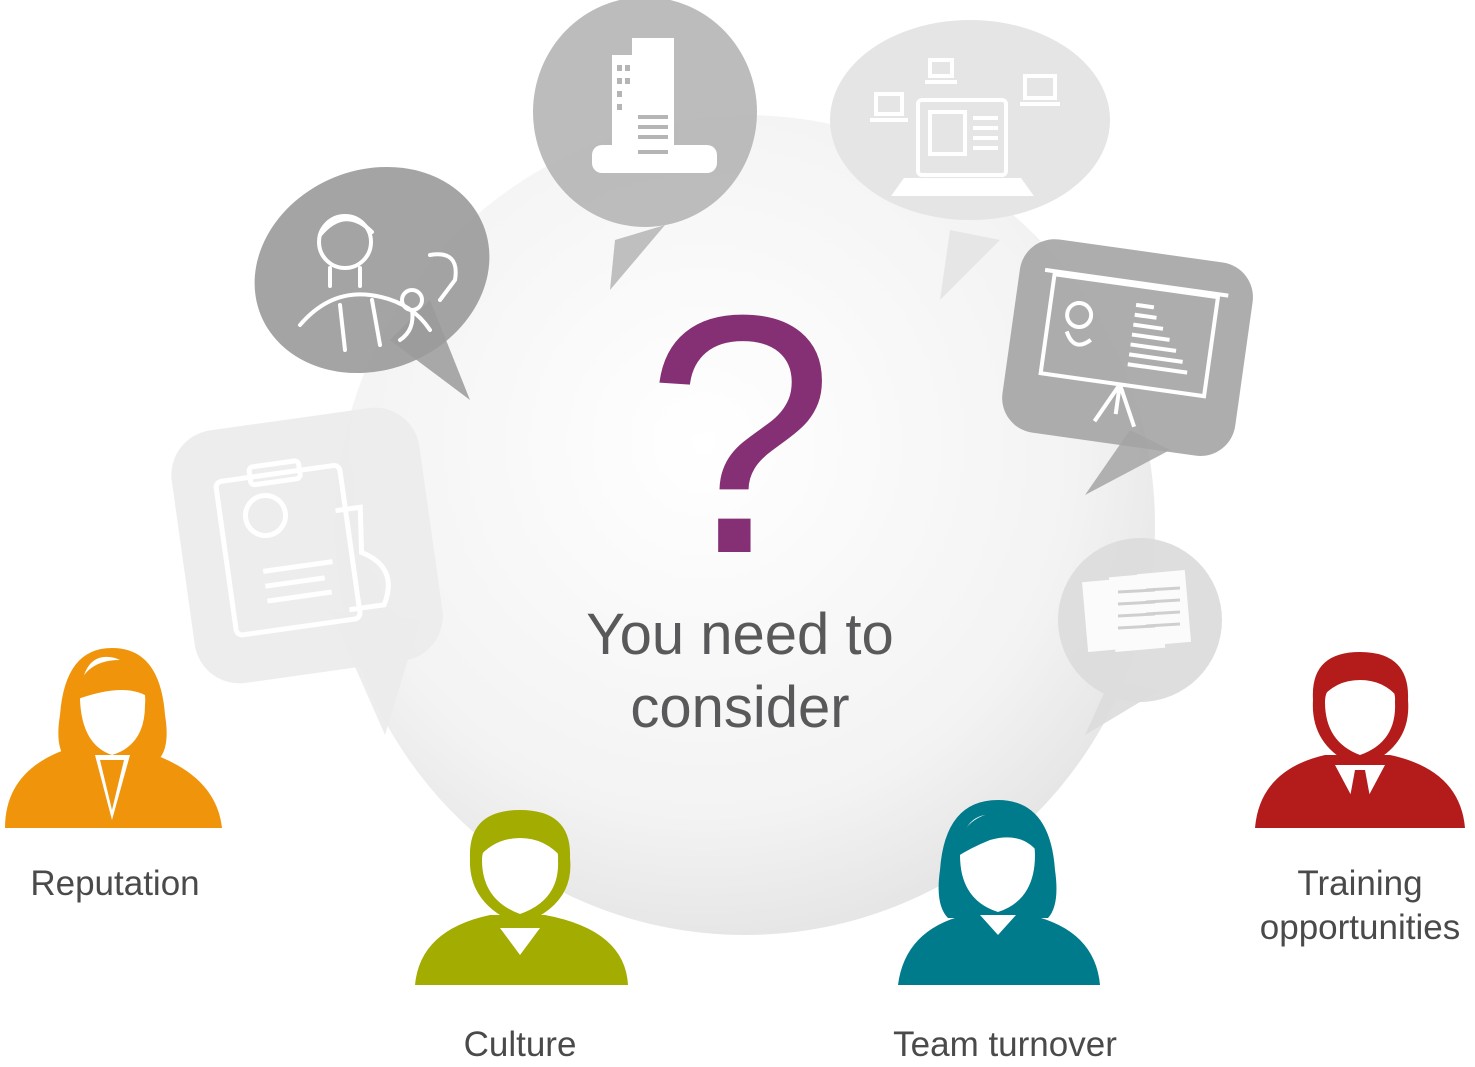 The height and width of the screenshot is (1067, 1475). What do you see at coordinates (1005, 1044) in the screenshot?
I see `label-team-turnover: Team turnover` at bounding box center [1005, 1044].